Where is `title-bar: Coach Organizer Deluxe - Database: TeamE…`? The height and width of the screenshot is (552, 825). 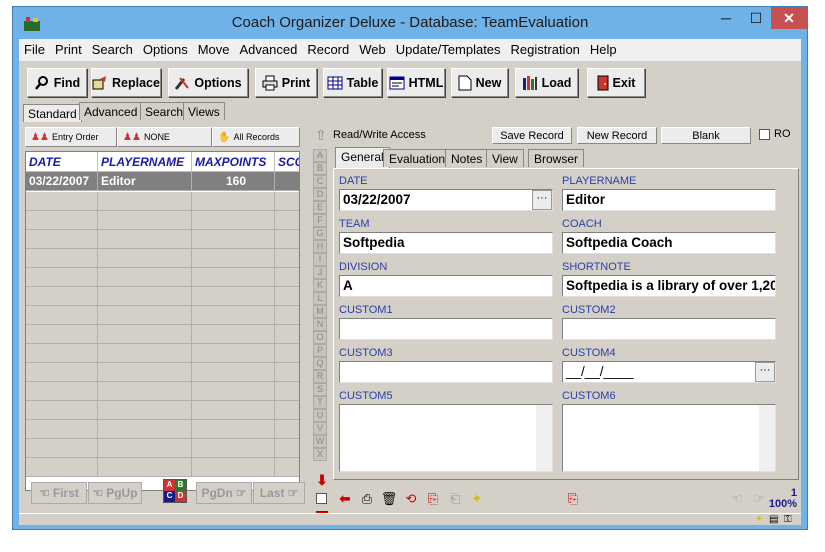 title-bar: Coach Organizer Deluxe - Database: TeamE… is located at coordinates (410, 23).